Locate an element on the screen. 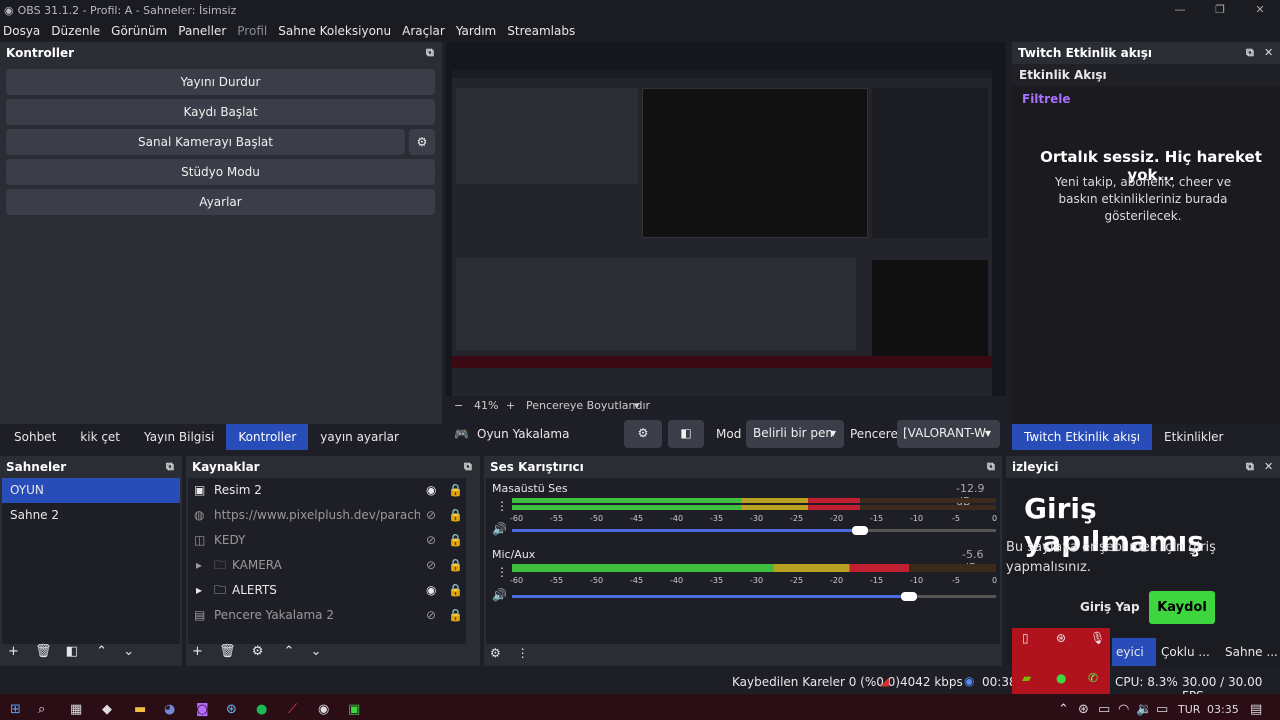 This screenshot has width=1280, height=720. login-button: Giriş Yap is located at coordinates (1110, 607).